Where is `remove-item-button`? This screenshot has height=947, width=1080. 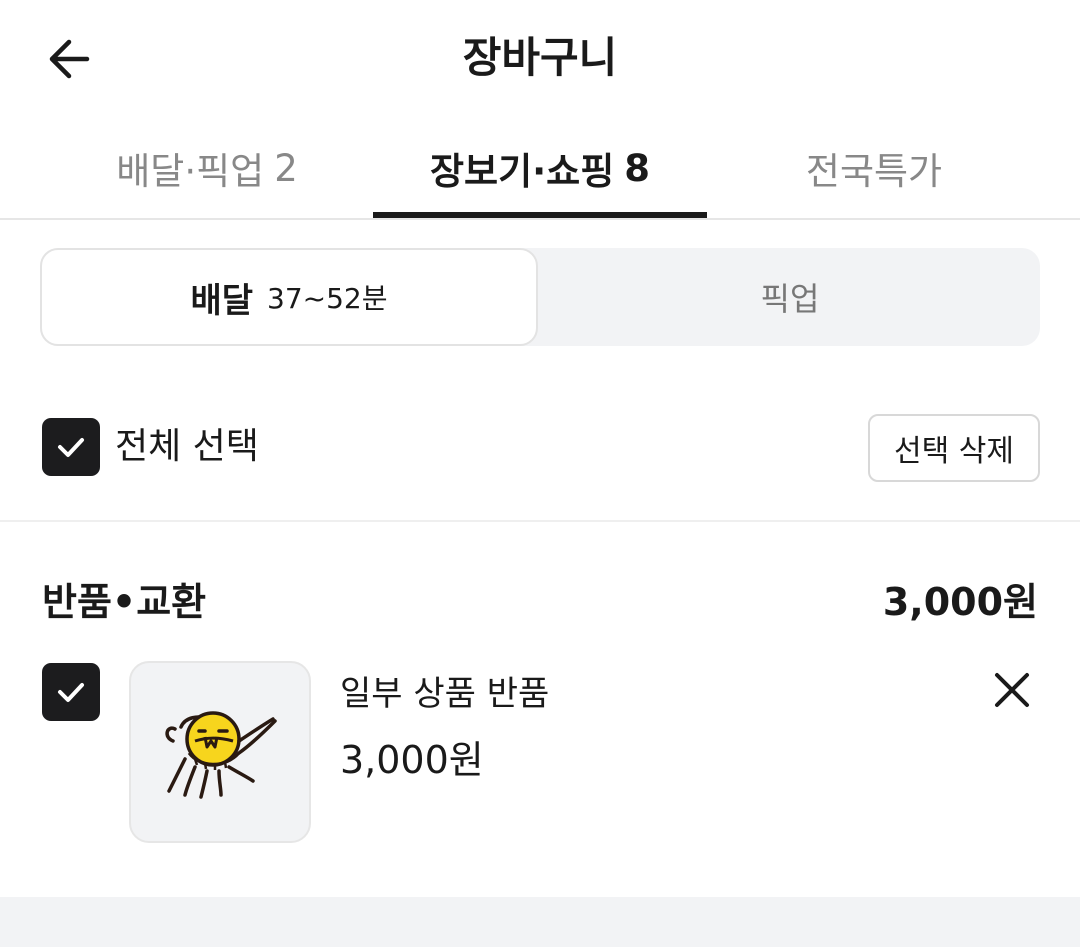 remove-item-button is located at coordinates (1012, 690).